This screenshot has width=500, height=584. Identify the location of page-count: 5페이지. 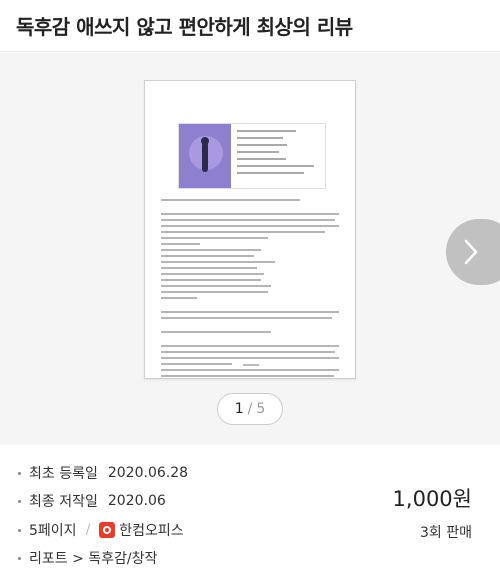
(53, 531).